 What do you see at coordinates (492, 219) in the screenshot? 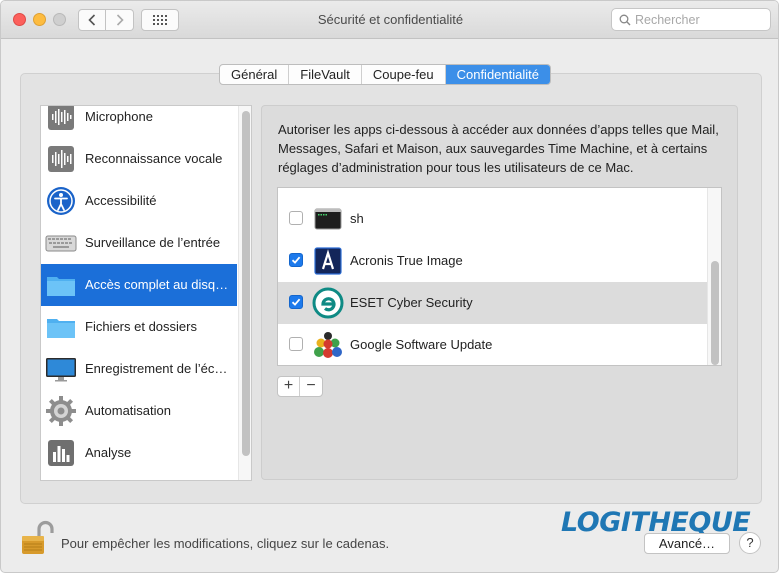
I see `list-item: sh` at bounding box center [492, 219].